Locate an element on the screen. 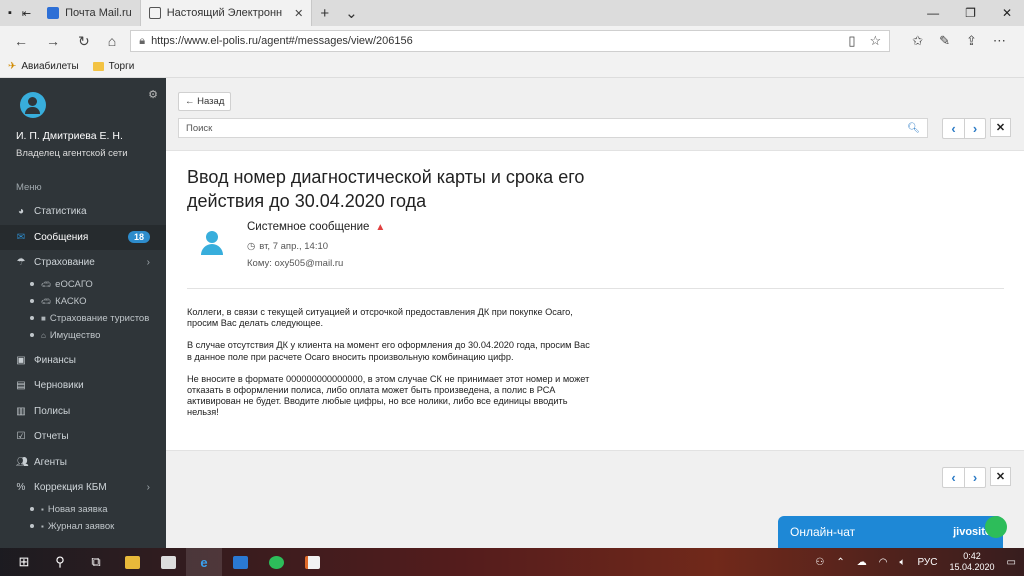 Image resolution: width=1024 pixels, height=576 pixels. chevron-up-icon: ⌃ is located at coordinates (840, 562).